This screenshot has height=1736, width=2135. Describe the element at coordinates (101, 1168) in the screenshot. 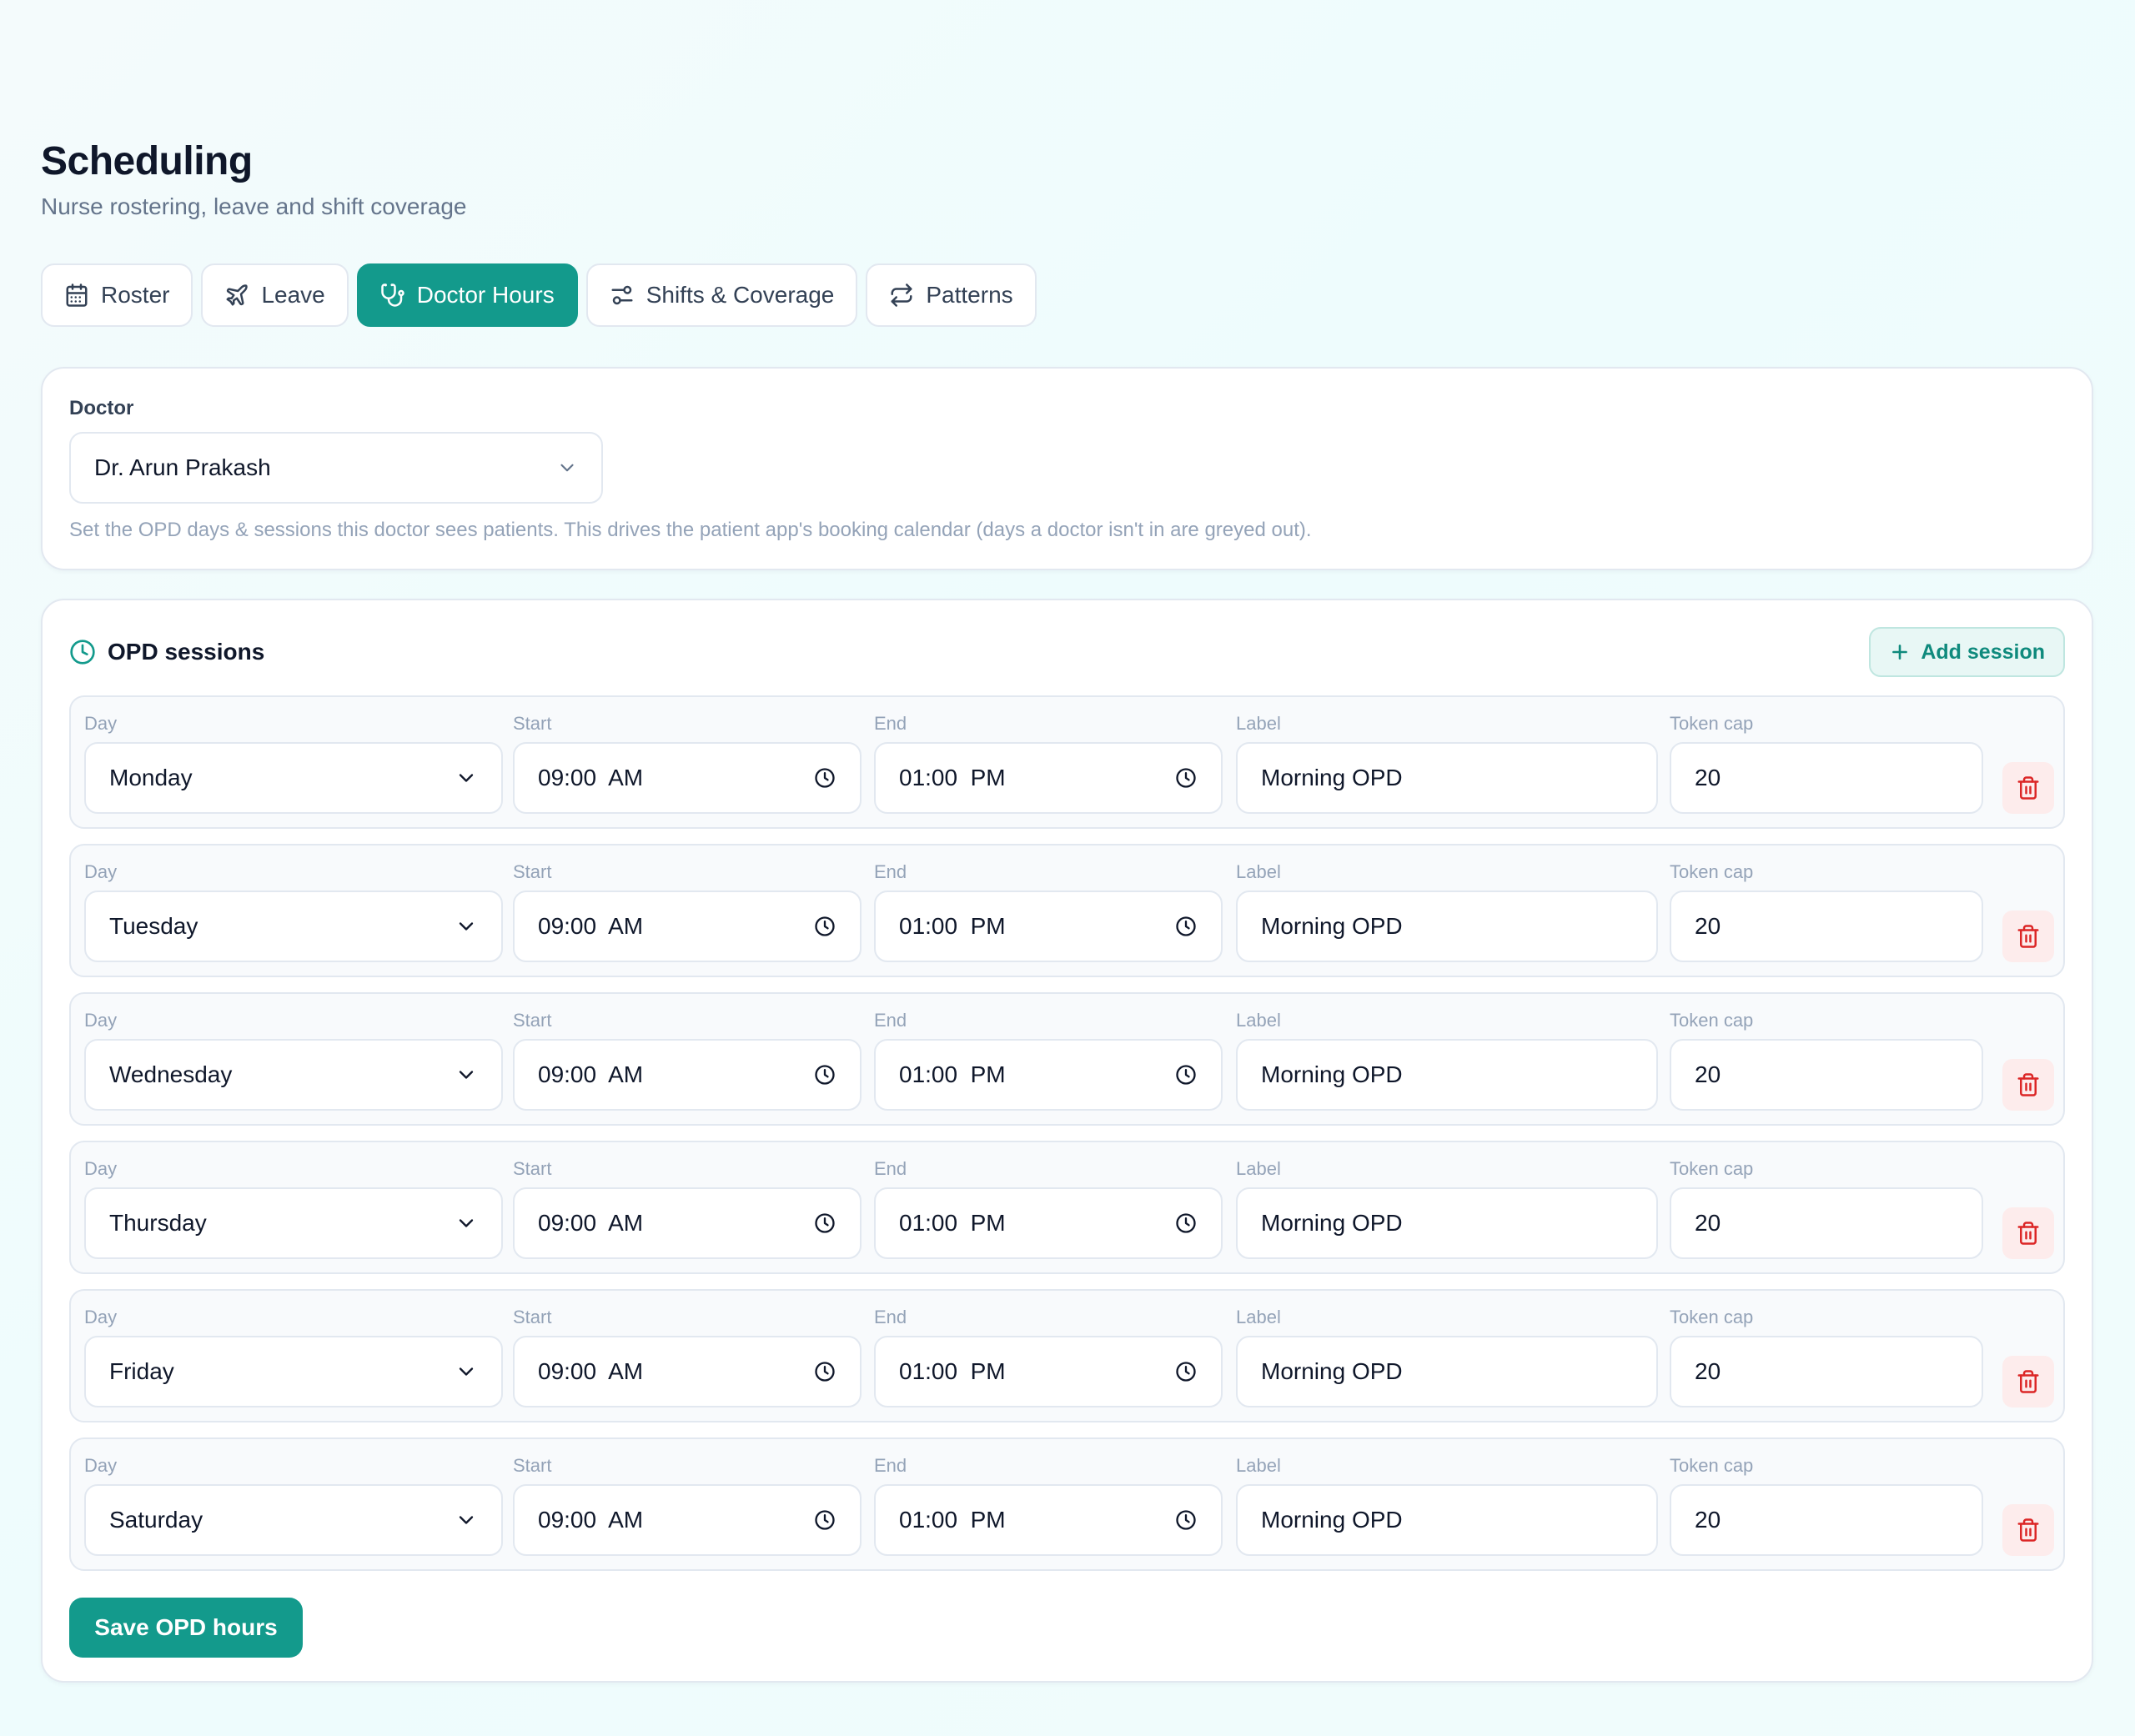

I see `day-label: Day` at that location.